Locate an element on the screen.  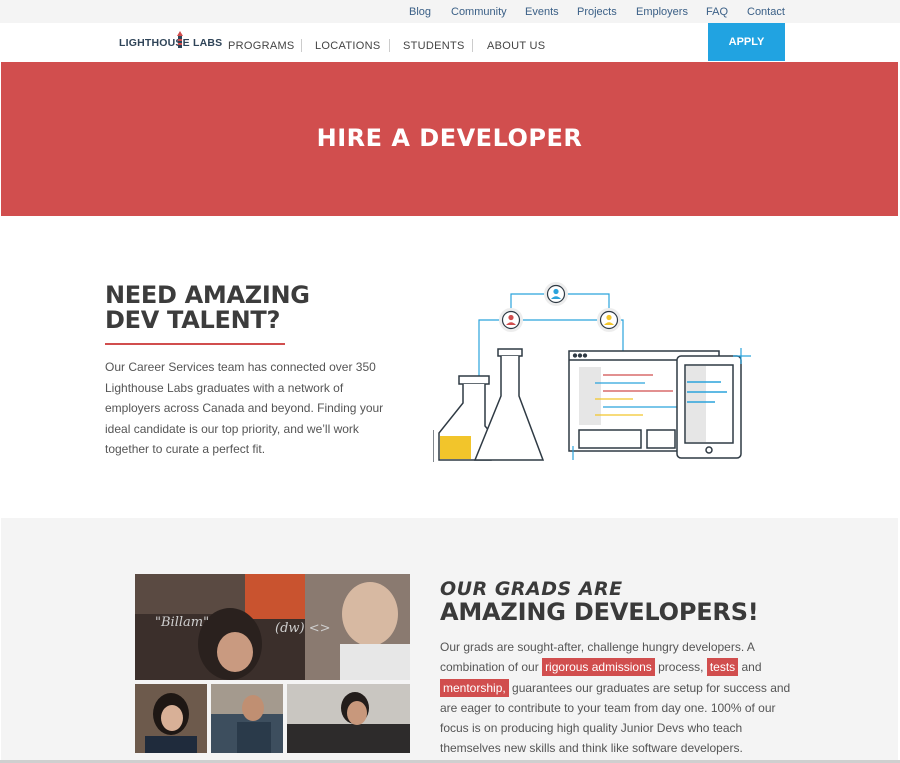
lighthouse-icon is located at coordinates (180, 39).